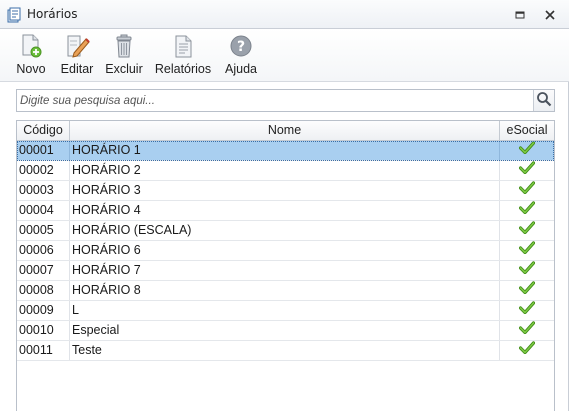 The image size is (569, 411). What do you see at coordinates (550, 15) in the screenshot?
I see `close-icon` at bounding box center [550, 15].